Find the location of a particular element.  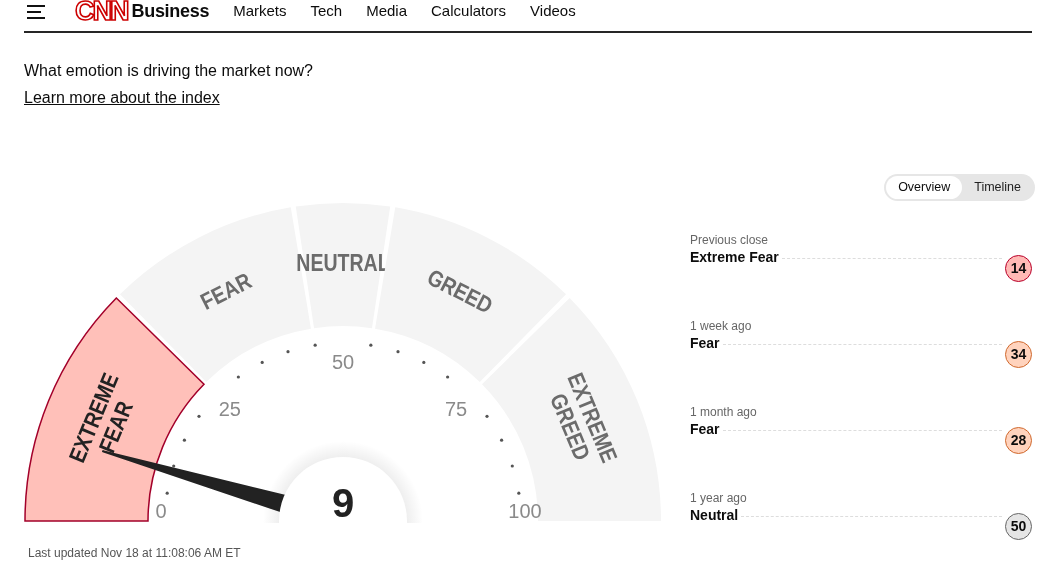

scale-label: 50 is located at coordinates (343, 361).